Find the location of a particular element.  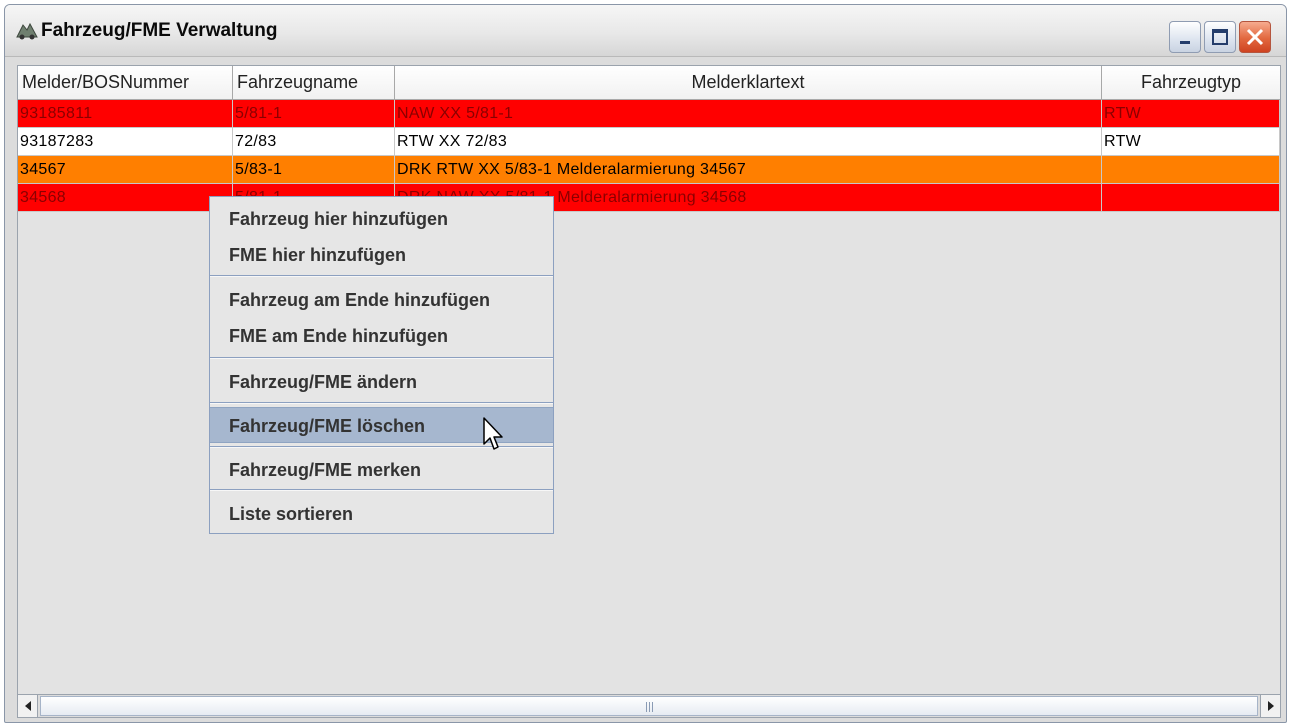

menu-item-edit: Fahrzeug/FME ändern is located at coordinates (381, 382).